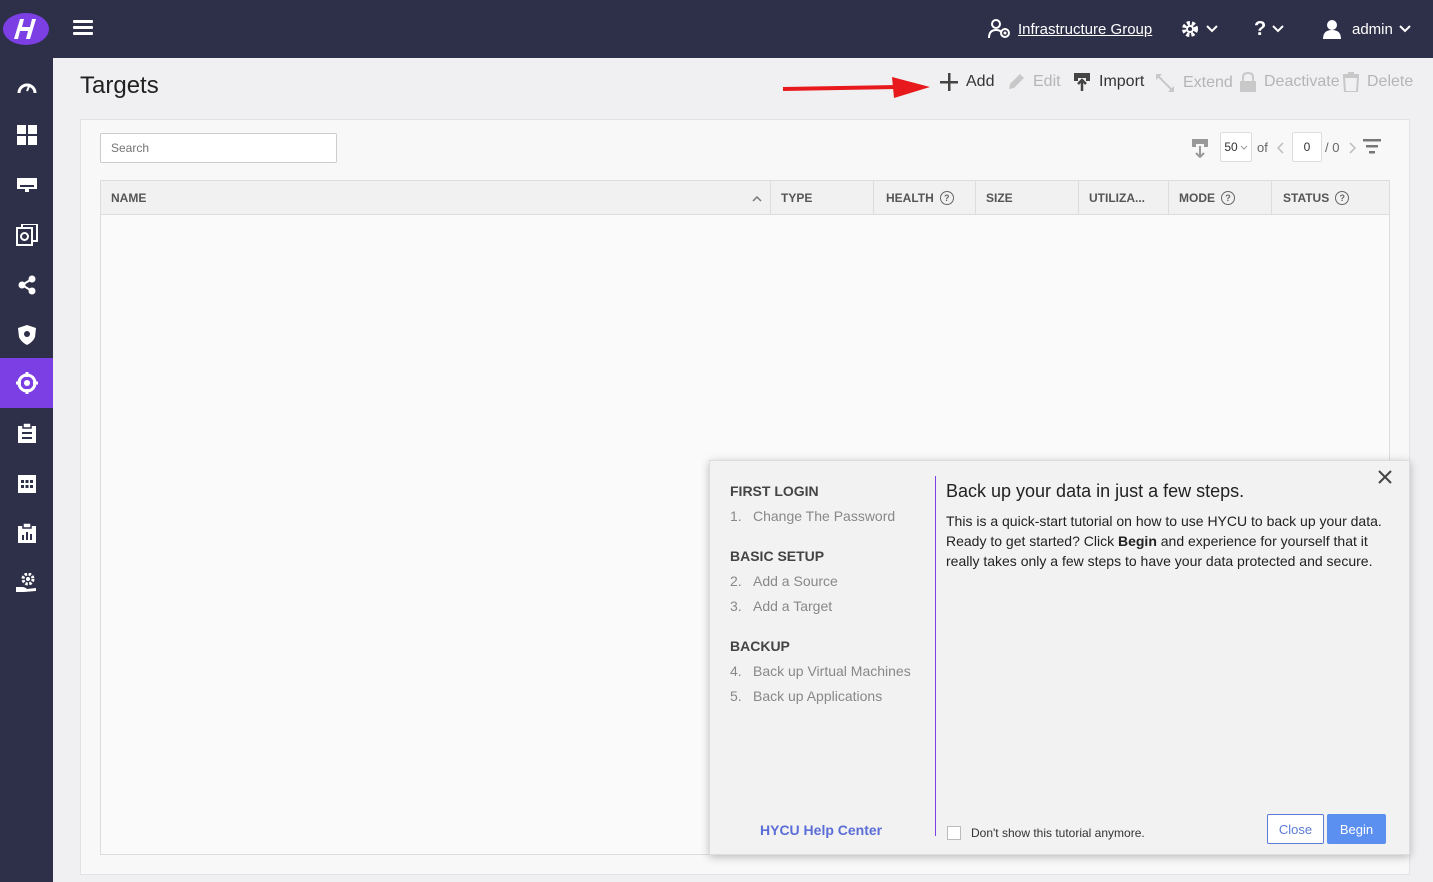 This screenshot has width=1433, height=882. I want to click on lock-icon, so click(1248, 82).